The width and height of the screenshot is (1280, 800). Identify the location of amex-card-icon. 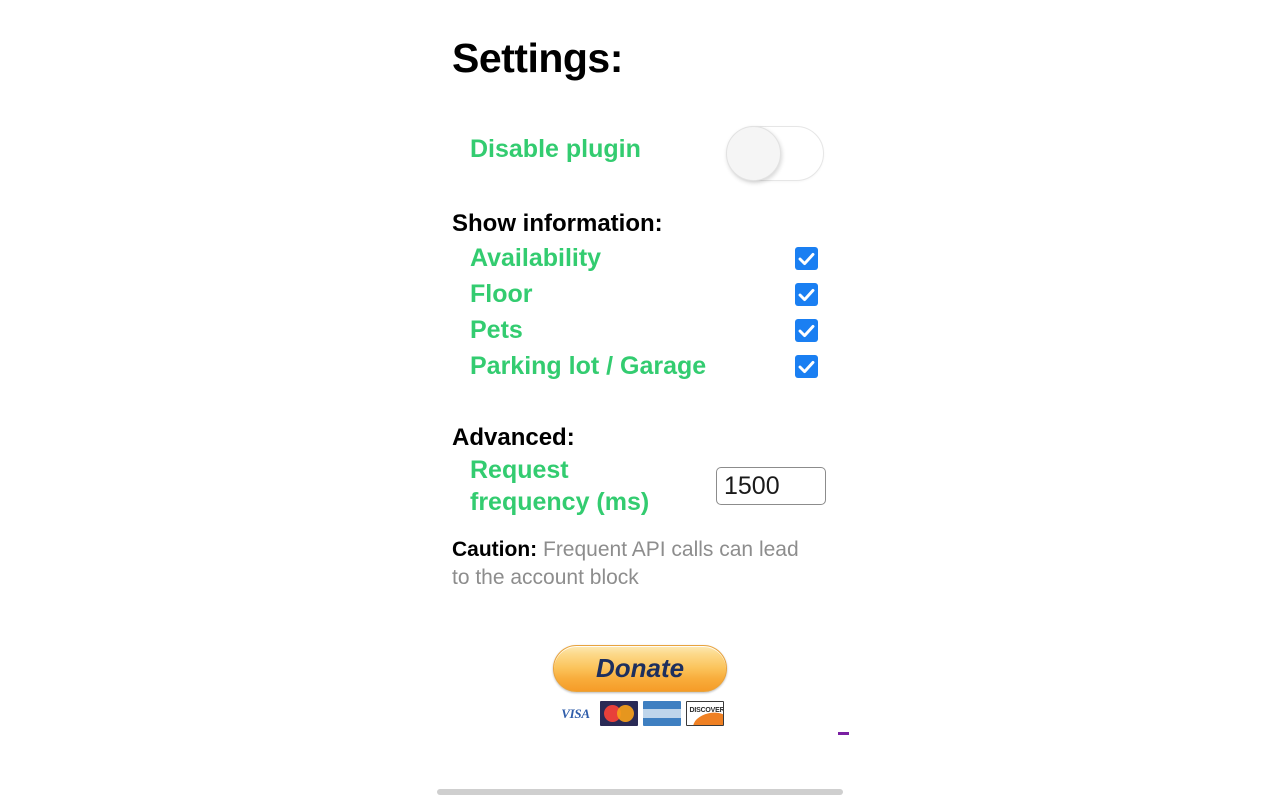
(661, 713).